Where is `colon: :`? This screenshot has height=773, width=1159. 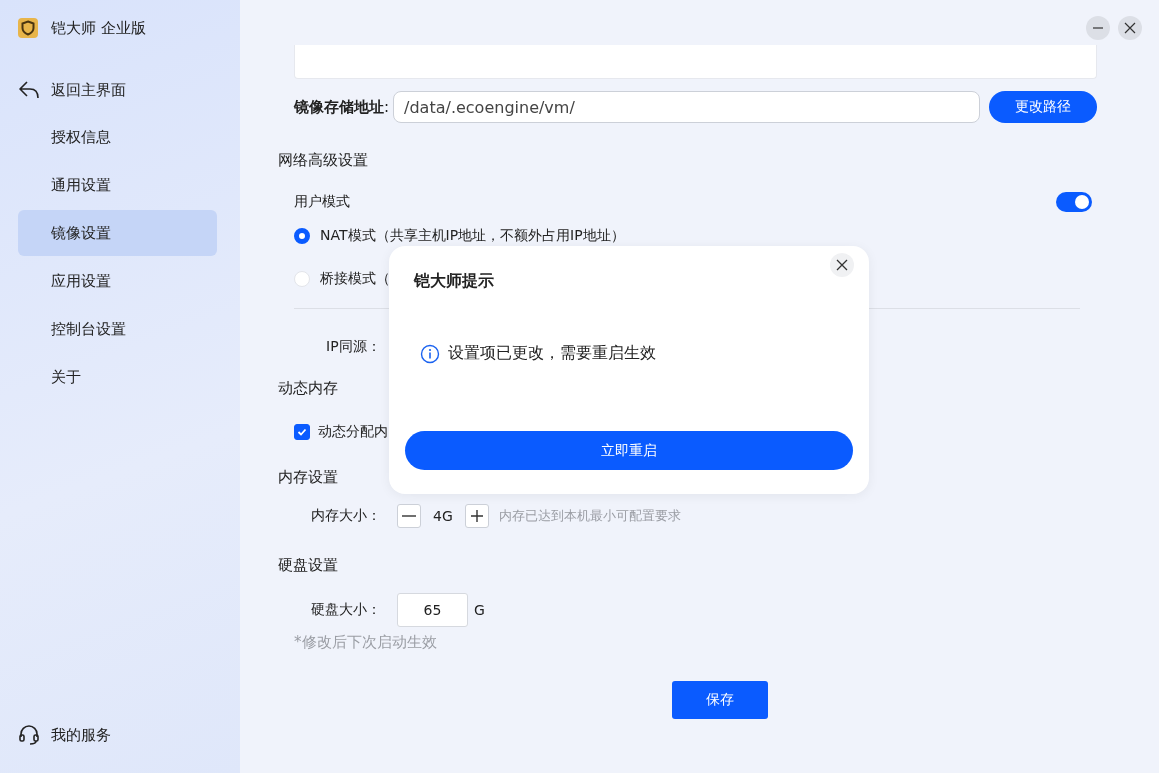
colon: : is located at coordinates (387, 107).